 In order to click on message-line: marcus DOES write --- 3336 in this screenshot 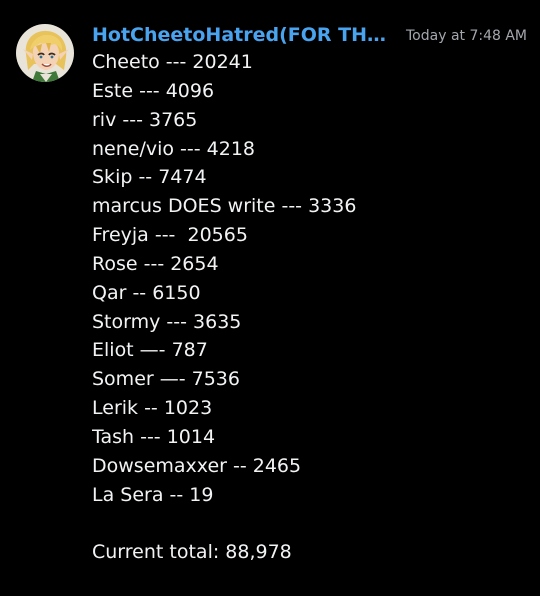, I will do `click(224, 206)`.